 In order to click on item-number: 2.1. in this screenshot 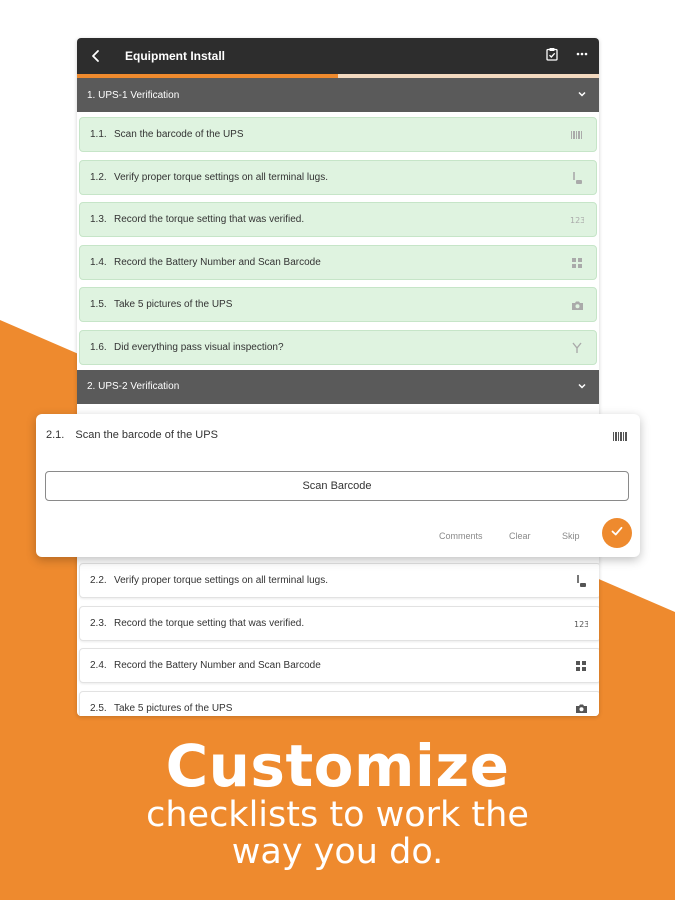, I will do `click(55, 435)`.